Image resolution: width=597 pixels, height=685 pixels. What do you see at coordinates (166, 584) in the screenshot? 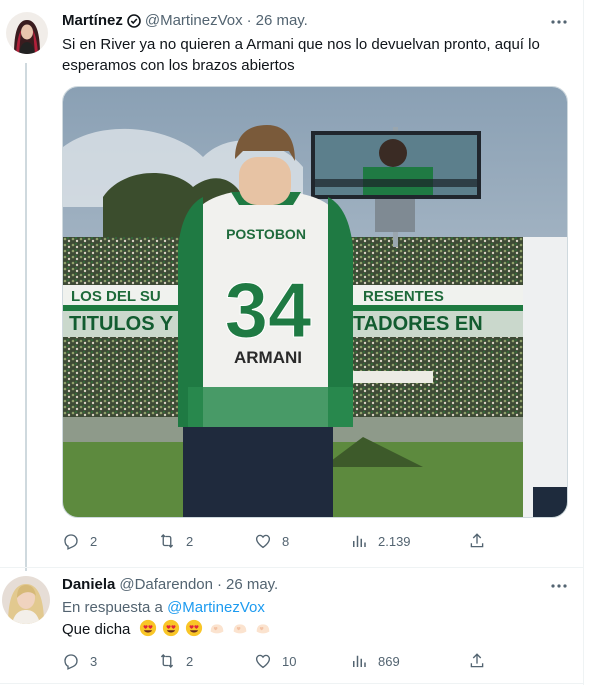
I see `author-handle: @Dafarendon` at bounding box center [166, 584].